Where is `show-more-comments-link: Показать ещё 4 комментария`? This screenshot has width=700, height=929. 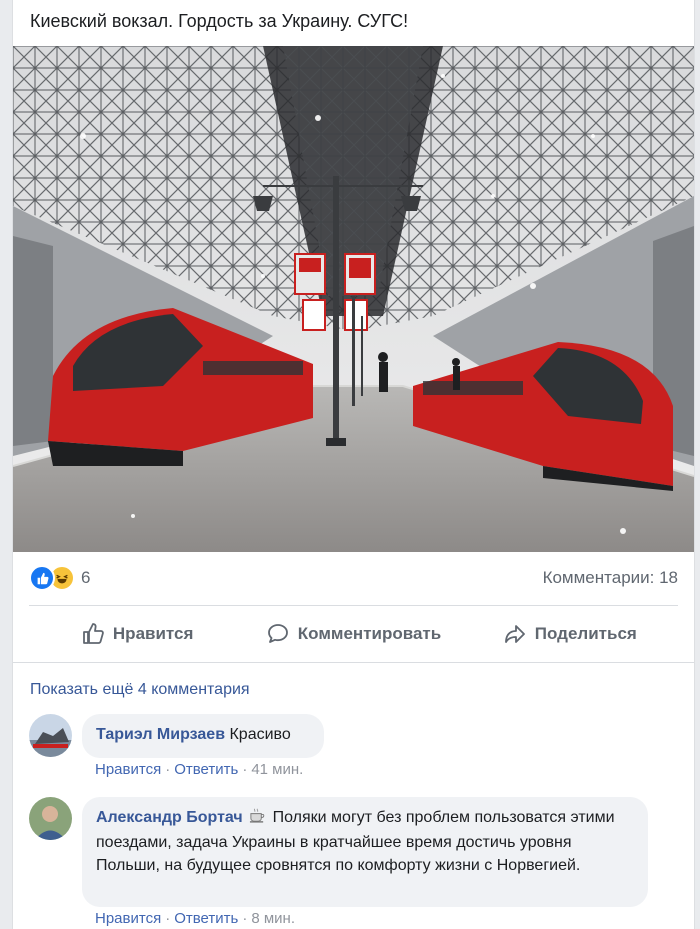
show-more-comments-link: Показать ещё 4 комментария is located at coordinates (140, 690).